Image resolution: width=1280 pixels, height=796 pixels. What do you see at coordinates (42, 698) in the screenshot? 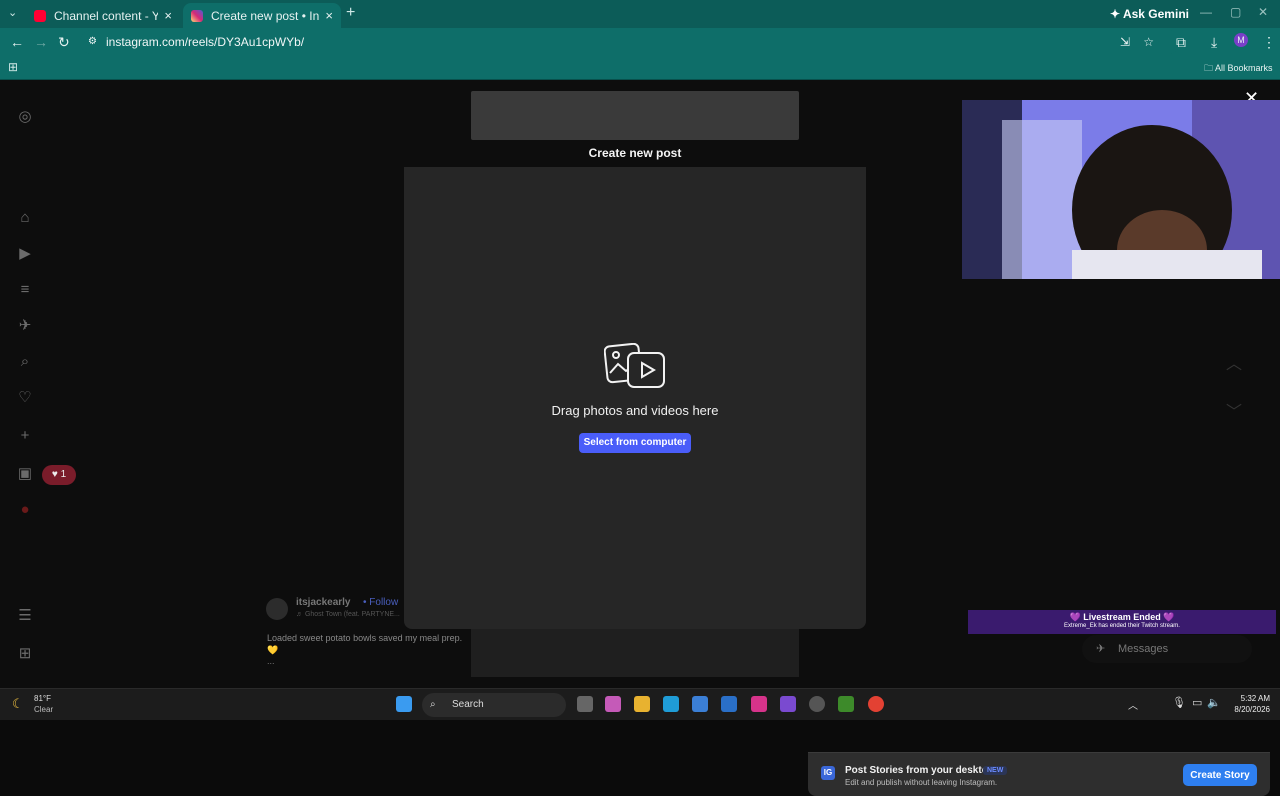
I see `weather-temp: 81°F` at bounding box center [42, 698].